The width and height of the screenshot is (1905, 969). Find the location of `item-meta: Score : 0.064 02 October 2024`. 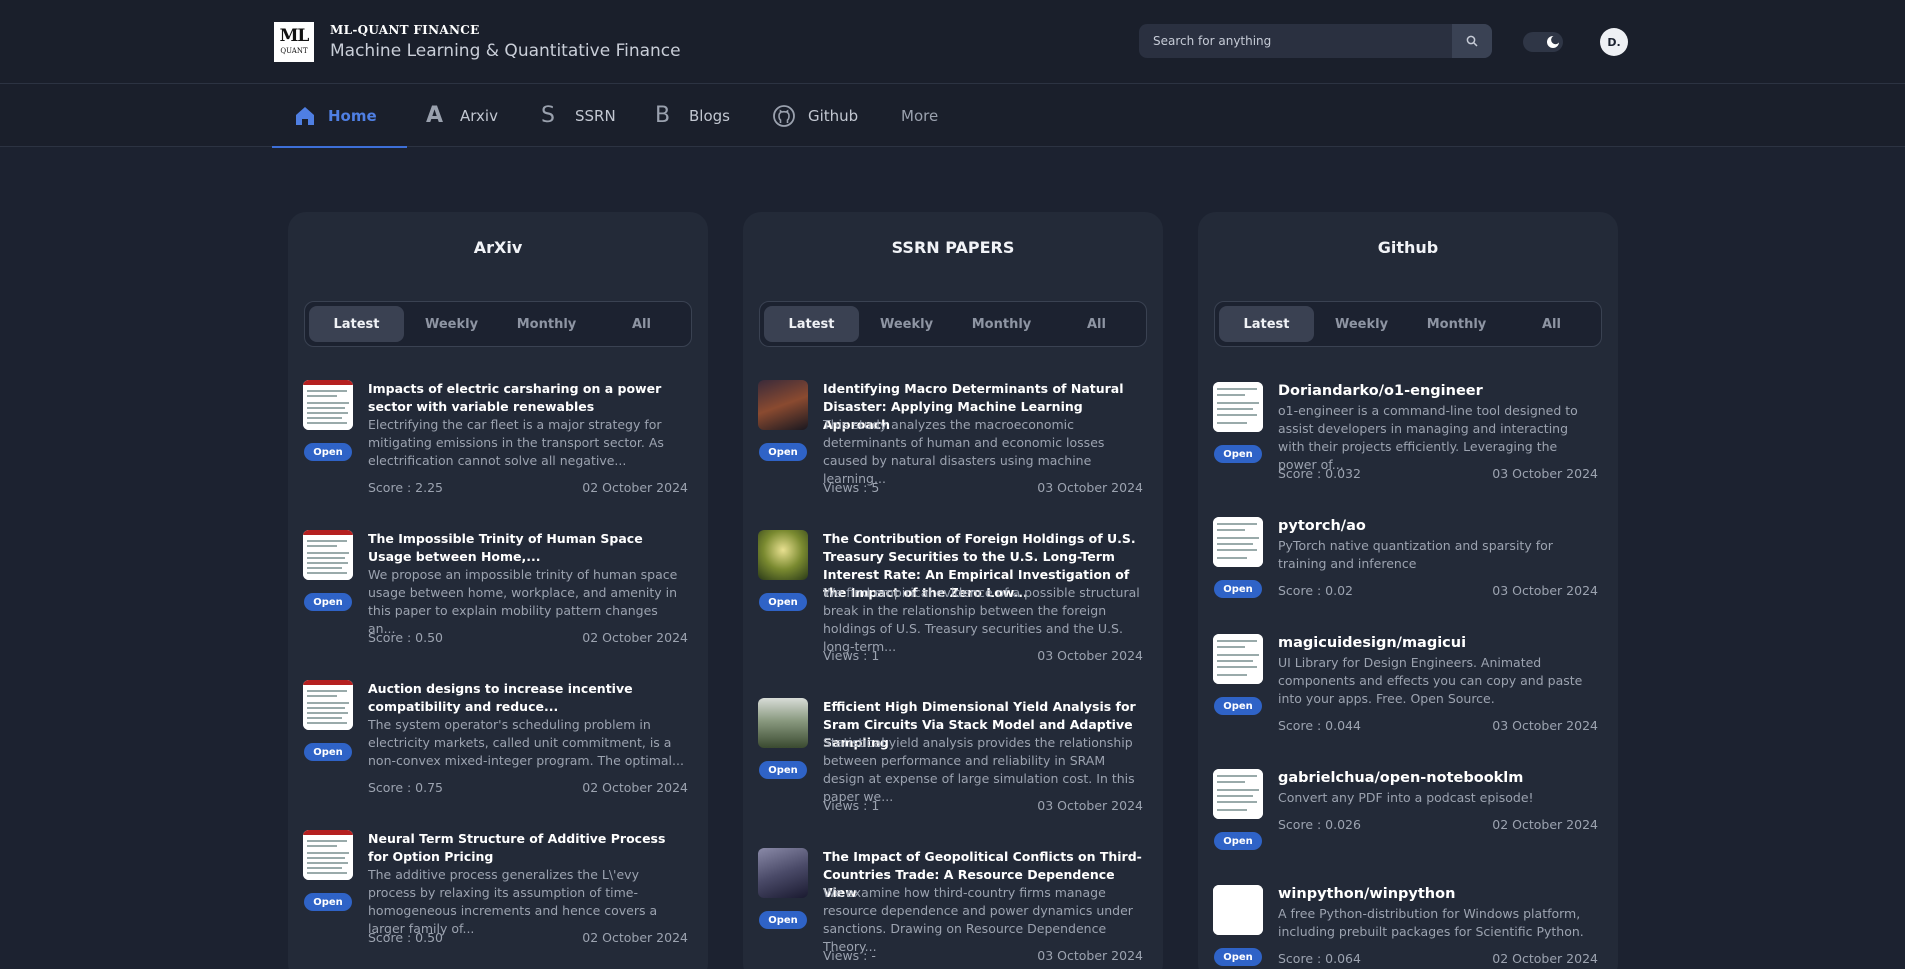

item-meta: Score : 0.064 02 October 2024 is located at coordinates (1438, 958).